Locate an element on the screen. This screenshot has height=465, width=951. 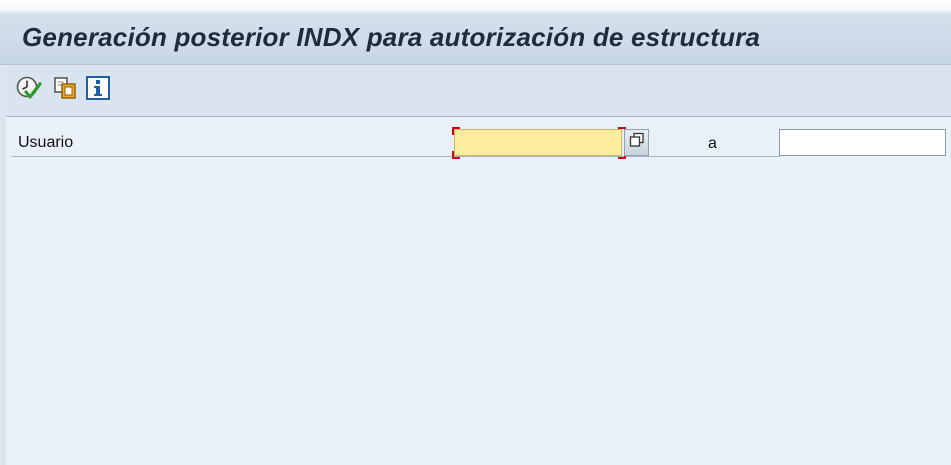
user-to-input is located at coordinates (862, 142).